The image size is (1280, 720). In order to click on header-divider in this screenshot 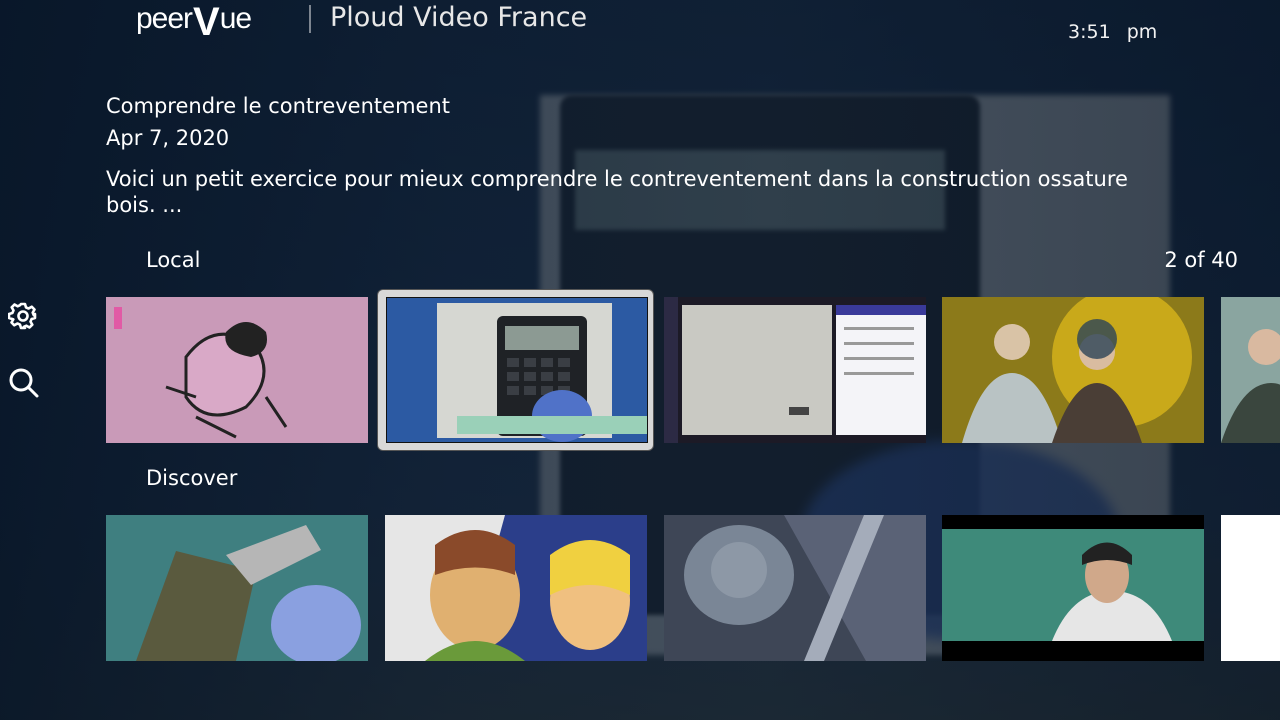, I will do `click(310, 19)`.